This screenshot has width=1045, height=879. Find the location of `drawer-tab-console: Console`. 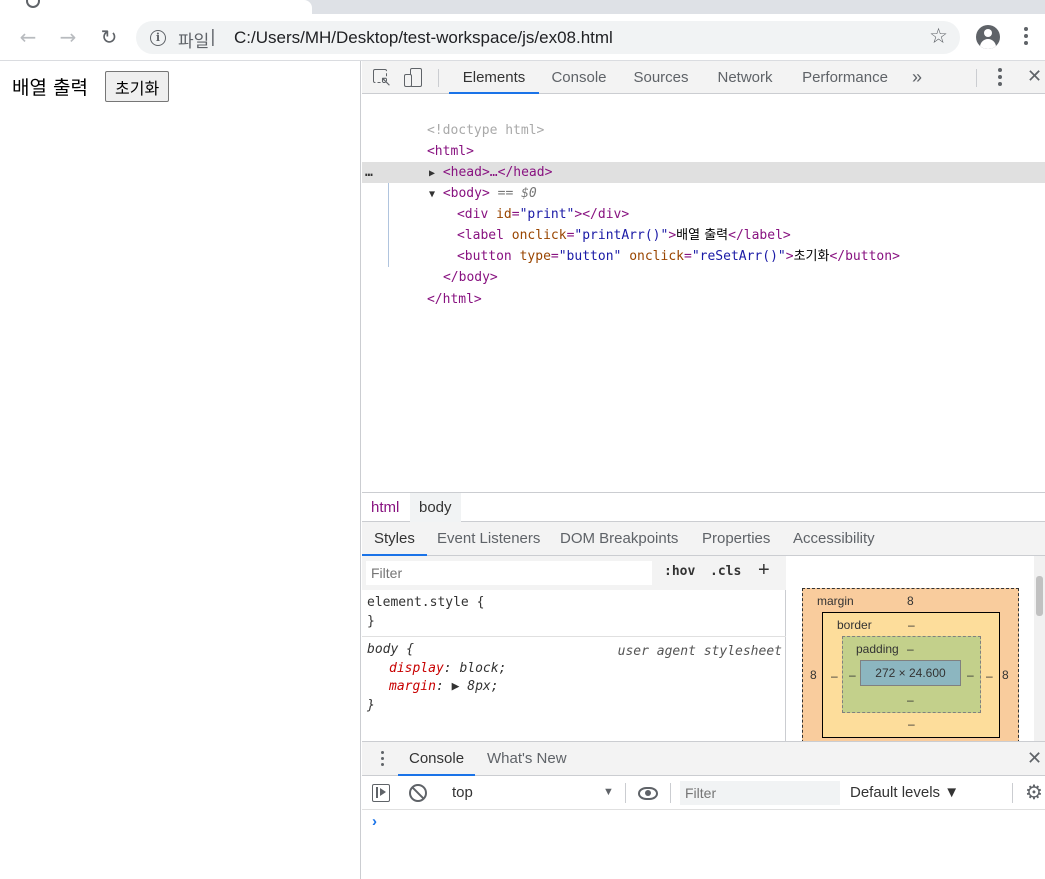

drawer-tab-console: Console is located at coordinates (437, 759).